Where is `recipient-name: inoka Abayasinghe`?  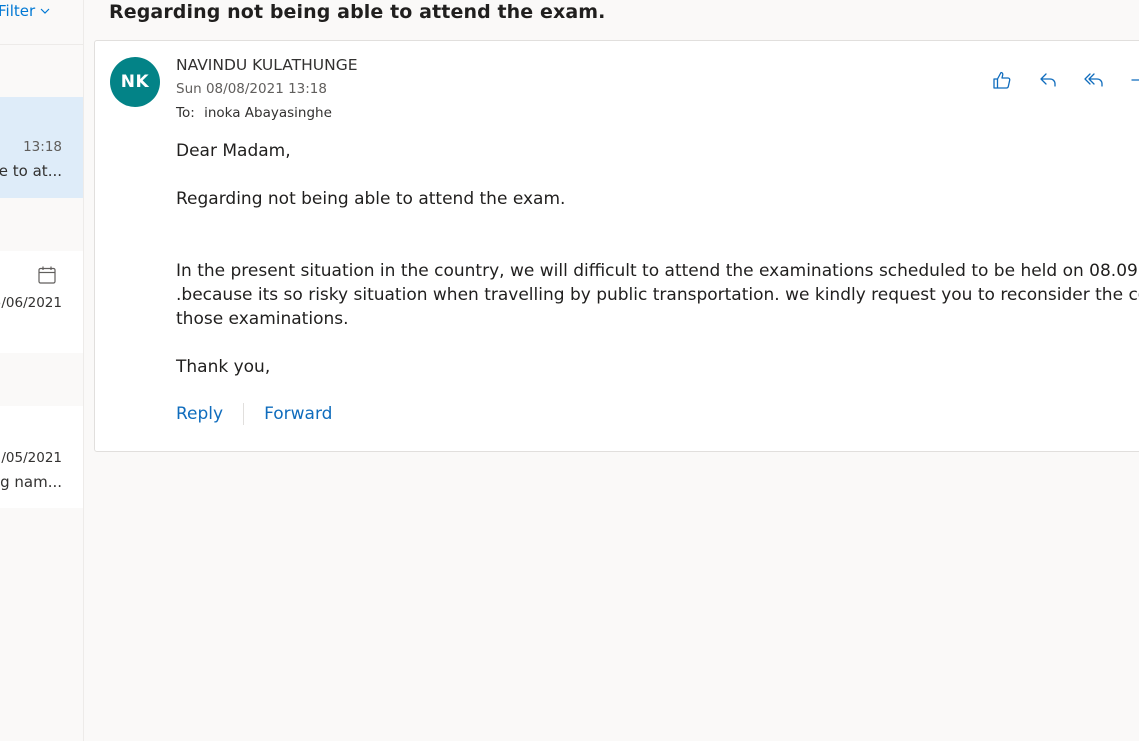
recipient-name: inoka Abayasinghe is located at coordinates (268, 113).